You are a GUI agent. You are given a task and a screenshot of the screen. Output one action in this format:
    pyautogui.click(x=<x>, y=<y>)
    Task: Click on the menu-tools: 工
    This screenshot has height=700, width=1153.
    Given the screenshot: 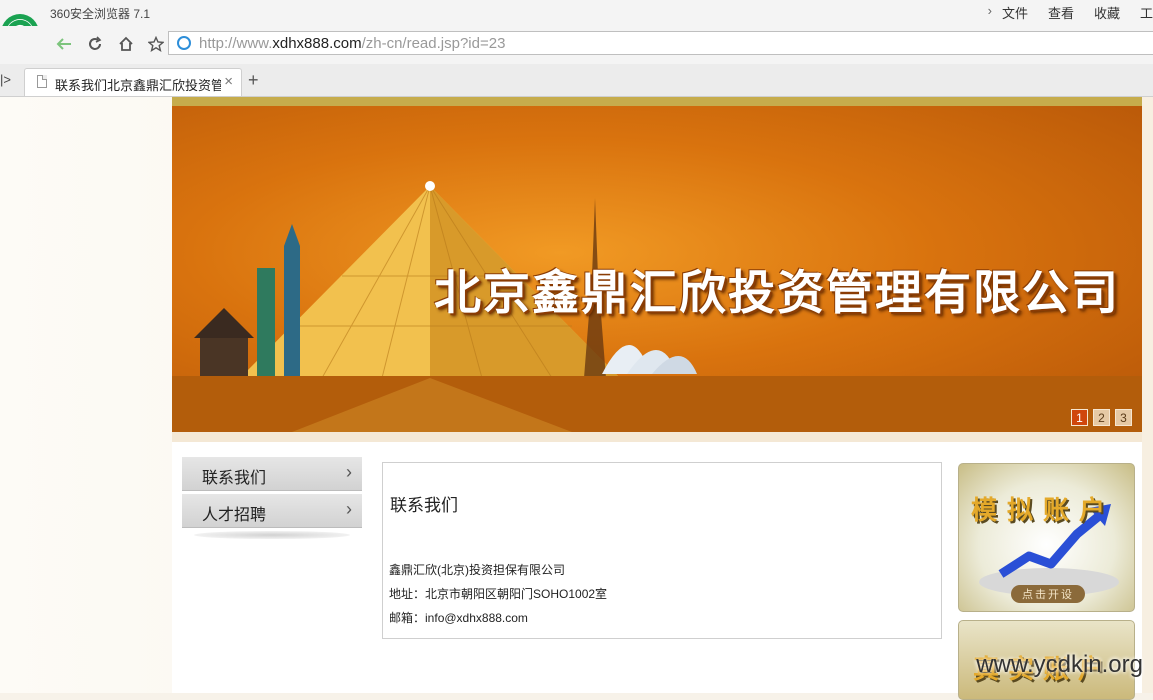 What is the action you would take?
    pyautogui.click(x=1146, y=12)
    